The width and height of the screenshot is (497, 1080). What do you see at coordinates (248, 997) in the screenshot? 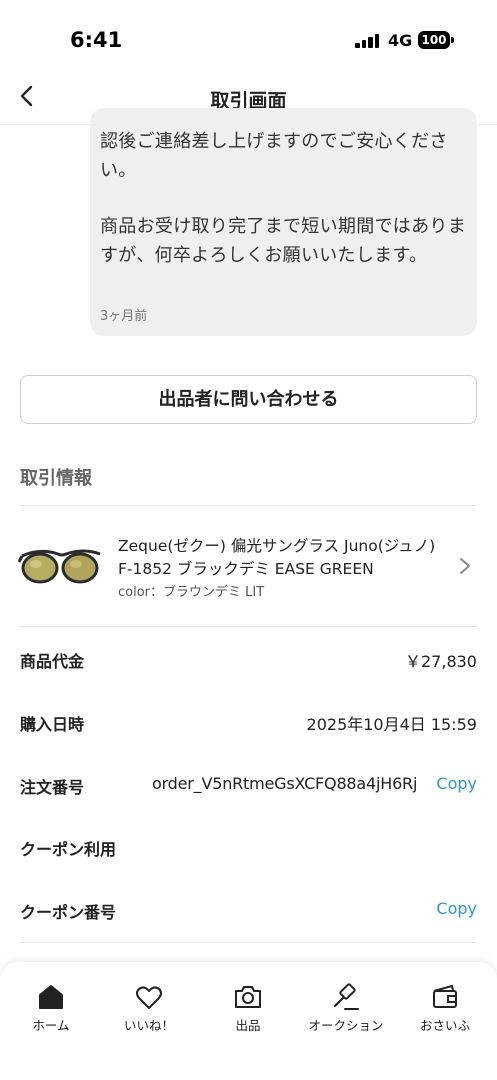
I see `camera-icon` at bounding box center [248, 997].